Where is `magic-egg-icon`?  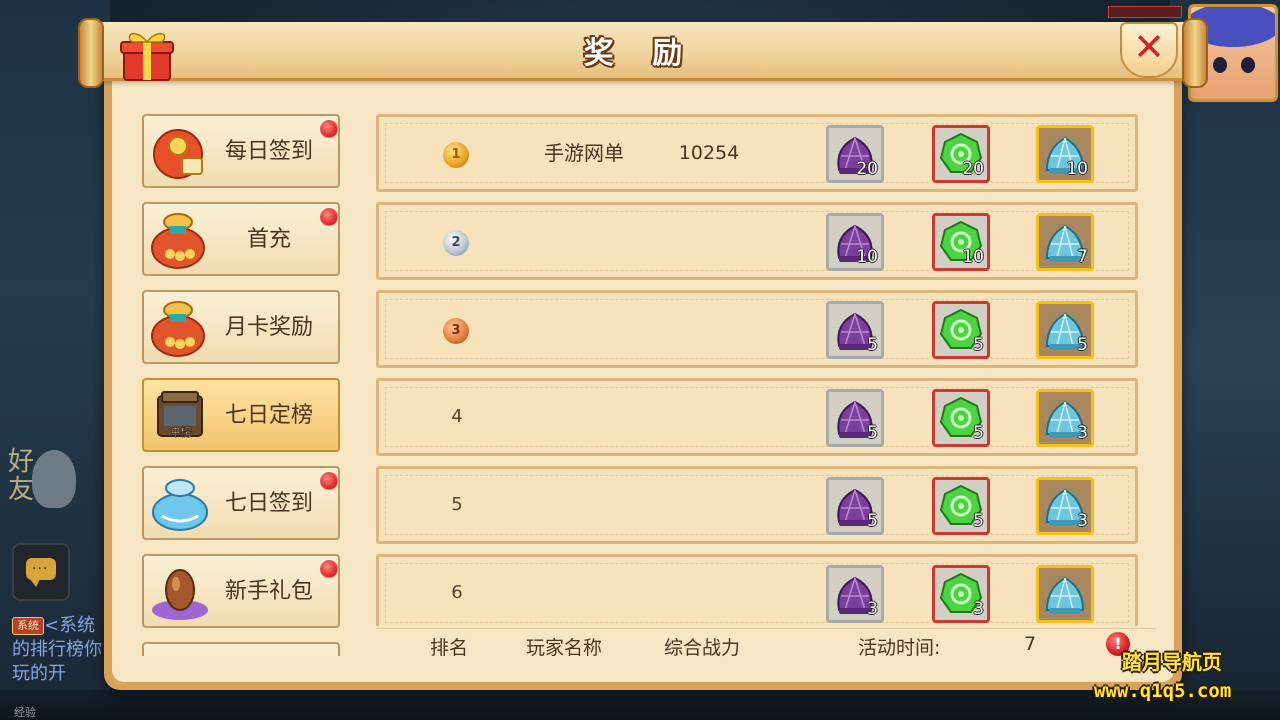 magic-egg-icon is located at coordinates (180, 594).